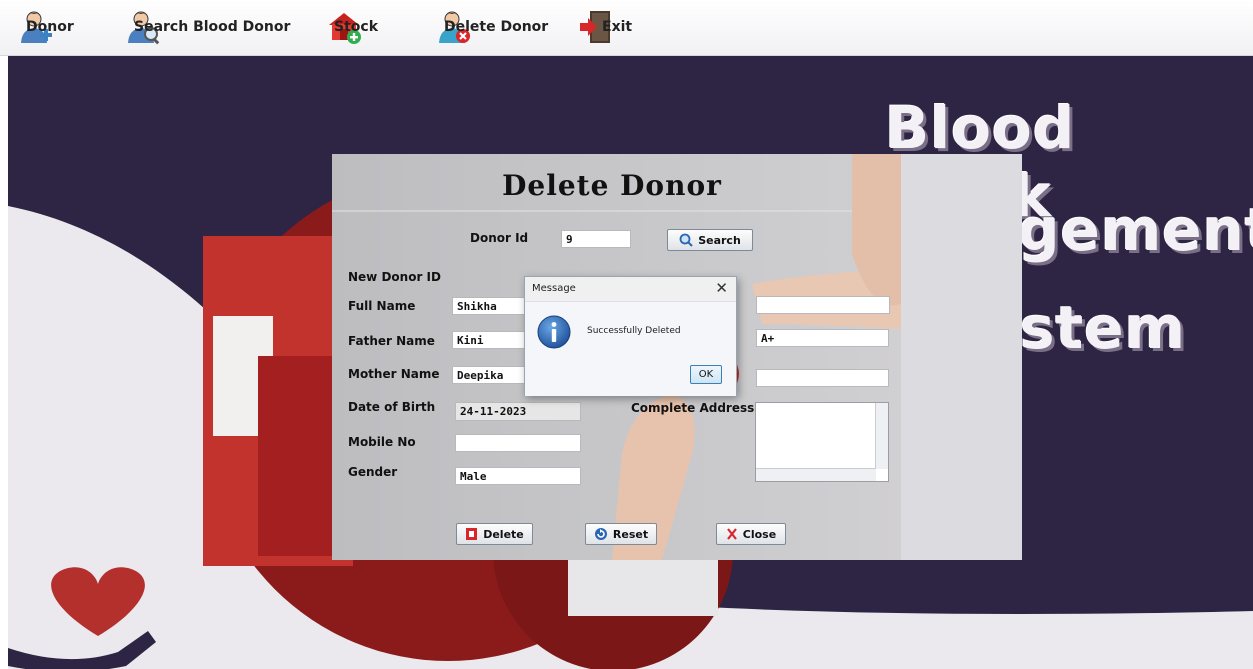 This screenshot has height=669, width=1253. I want to click on gender-label: Gender, so click(373, 472).